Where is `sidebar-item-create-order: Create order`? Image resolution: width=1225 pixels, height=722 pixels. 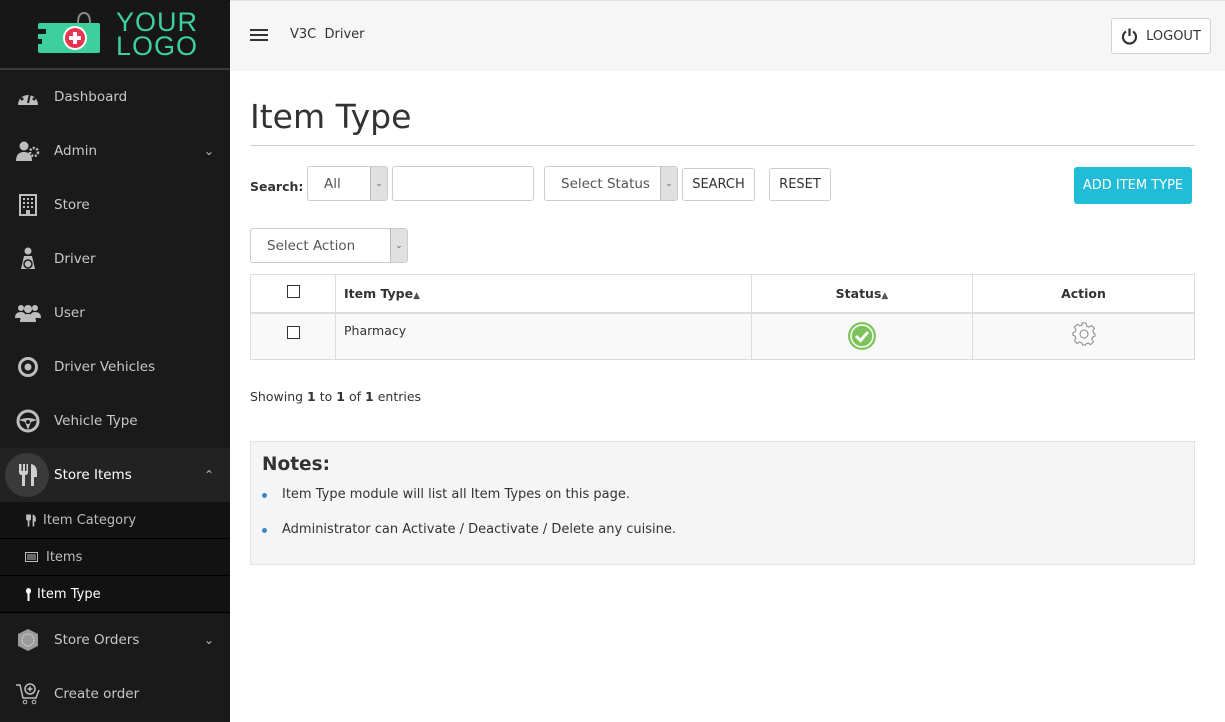 sidebar-item-create-order: Create order is located at coordinates (115, 694).